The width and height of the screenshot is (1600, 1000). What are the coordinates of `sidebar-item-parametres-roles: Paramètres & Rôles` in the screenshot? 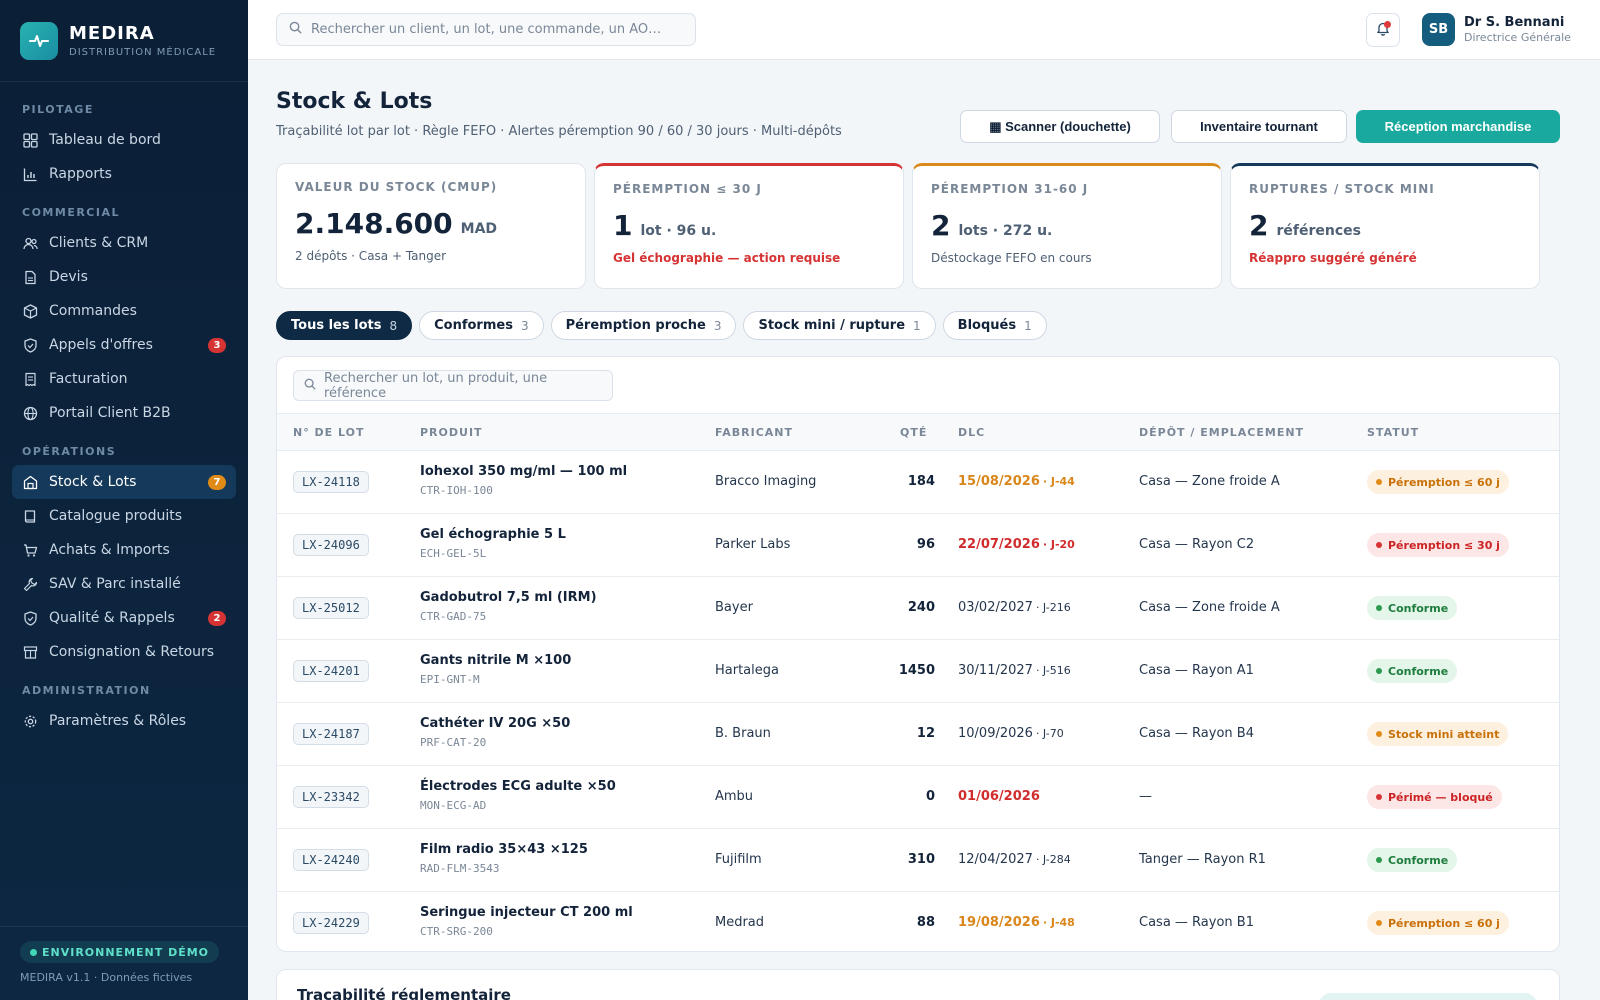 It's located at (124, 721).